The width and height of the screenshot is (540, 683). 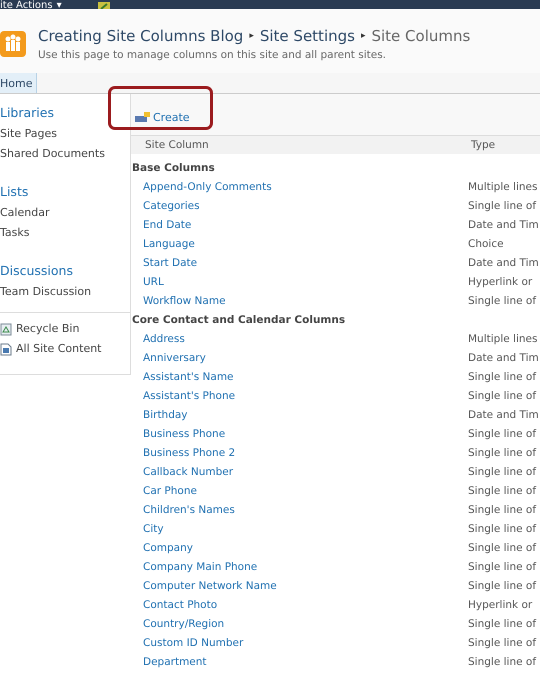 I want to click on column-link: Business Phone, so click(x=299, y=434).